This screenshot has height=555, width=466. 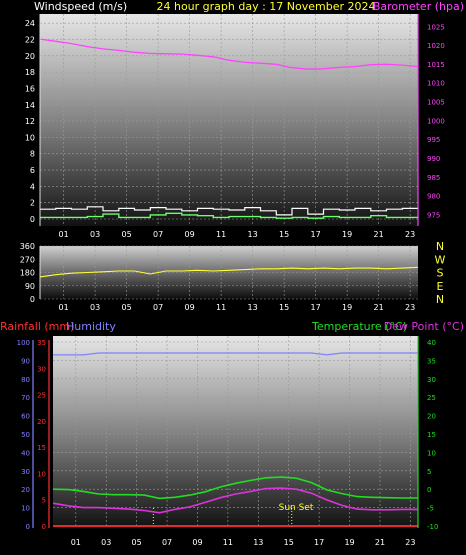 What do you see at coordinates (32, 299) in the screenshot?
I see `direction-tick-label: 0` at bounding box center [32, 299].